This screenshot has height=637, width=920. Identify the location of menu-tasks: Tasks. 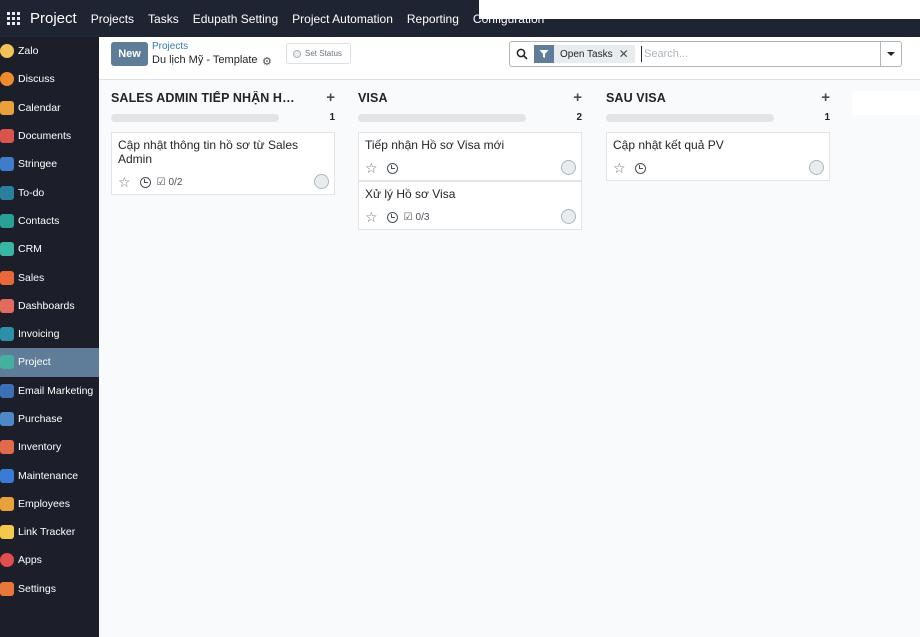
(163, 19).